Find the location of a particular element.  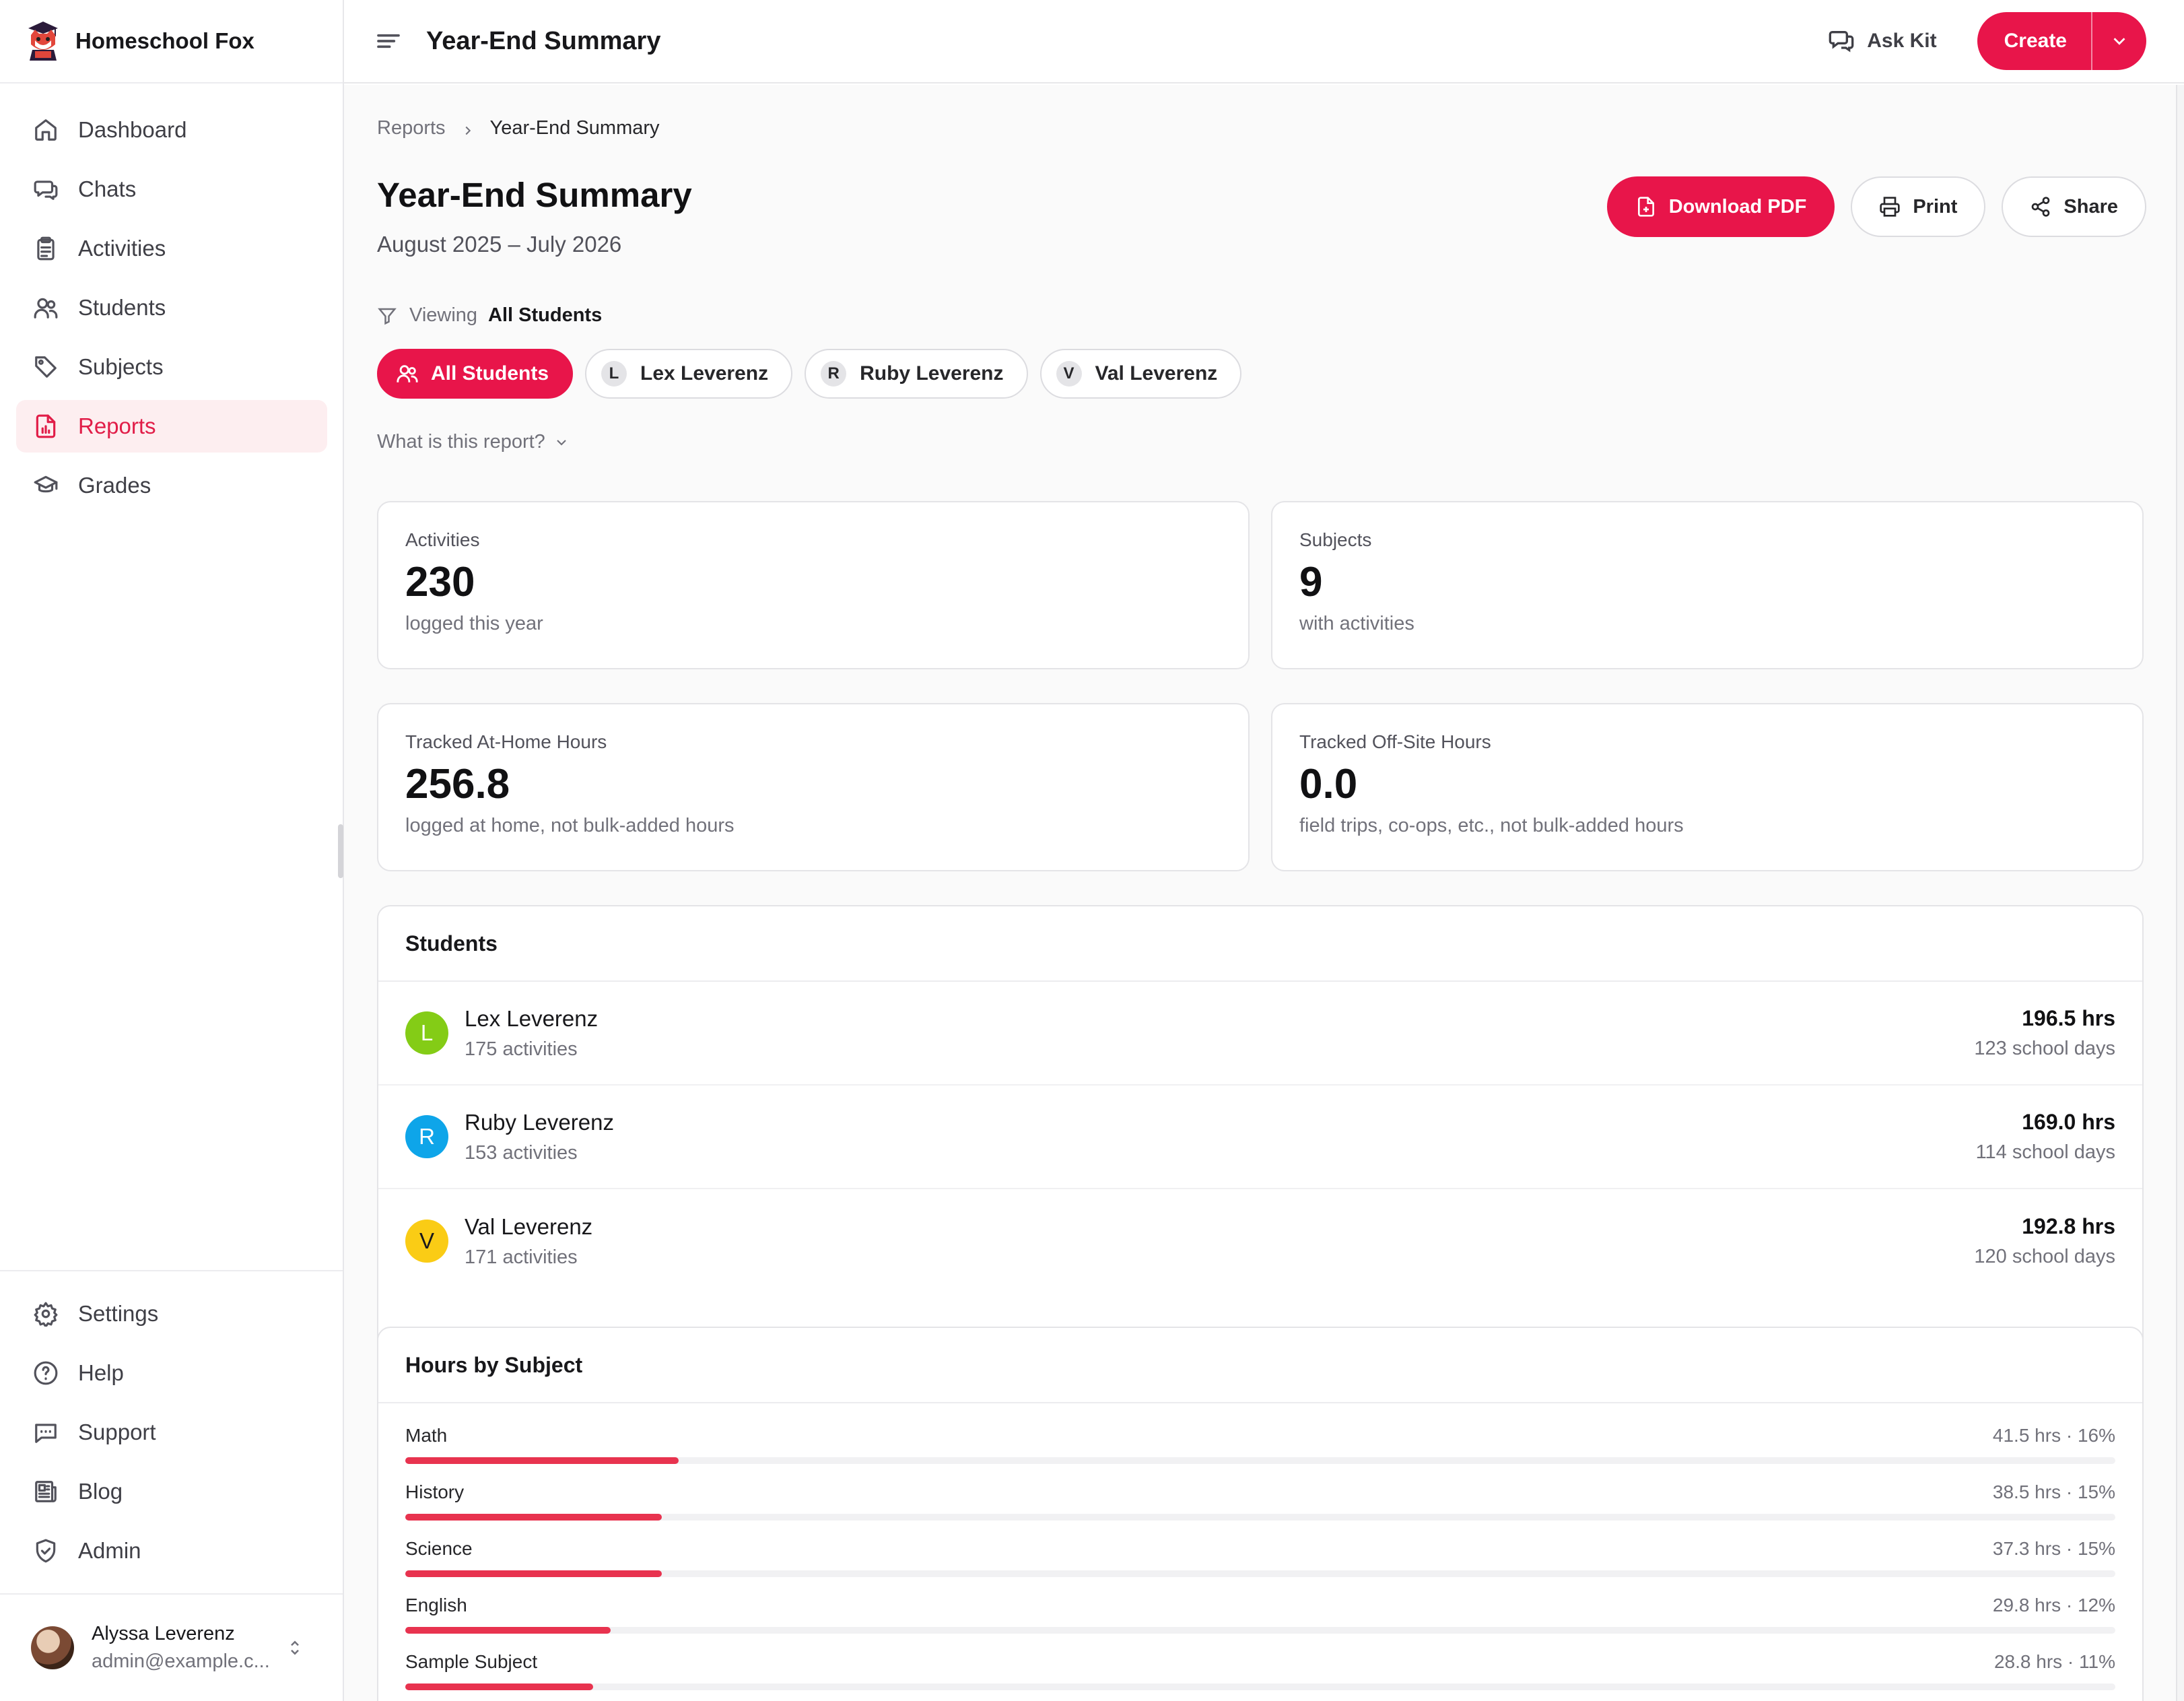

create-dropdown-button is located at coordinates (2118, 41).